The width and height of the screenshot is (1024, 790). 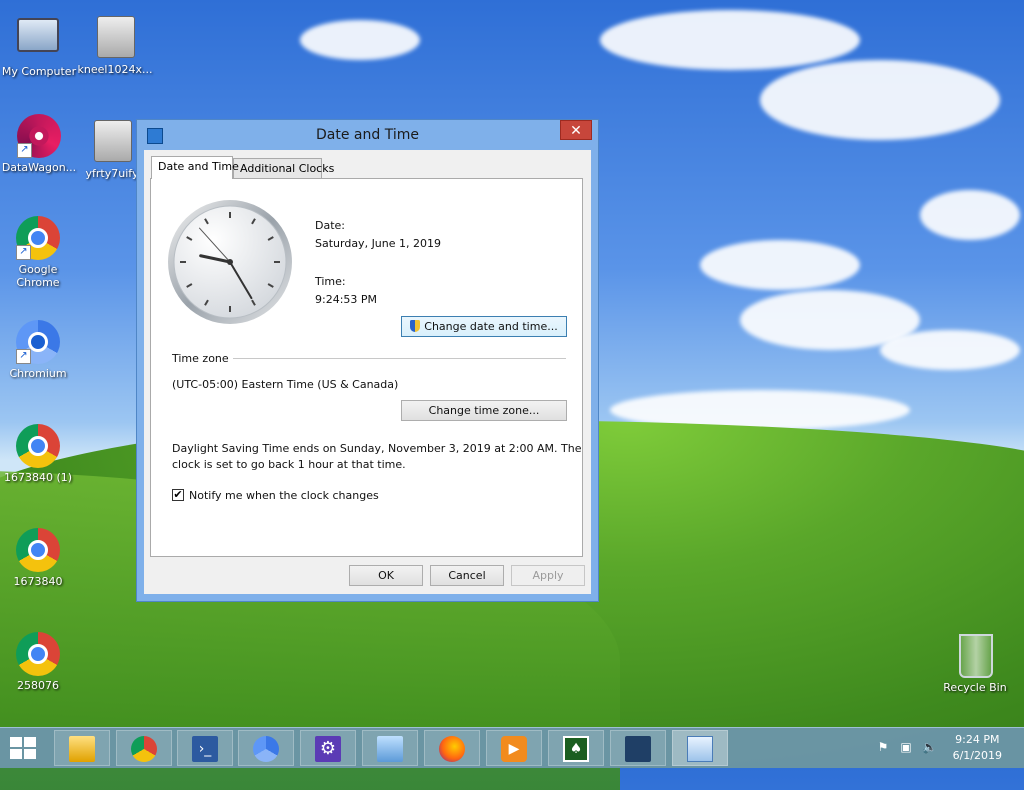 What do you see at coordinates (399, 358) in the screenshot?
I see `timezone-separator` at bounding box center [399, 358].